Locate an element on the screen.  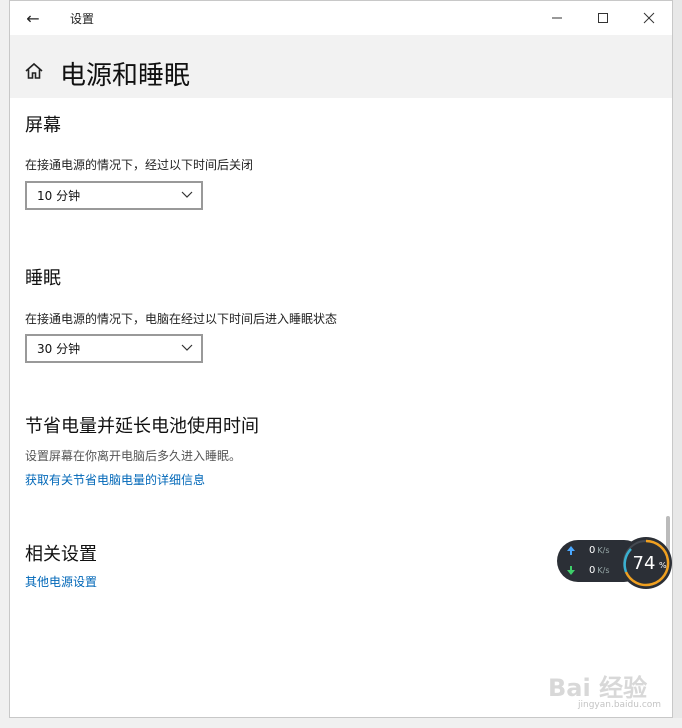
screen-heading: 屏幕 is located at coordinates (43, 125).